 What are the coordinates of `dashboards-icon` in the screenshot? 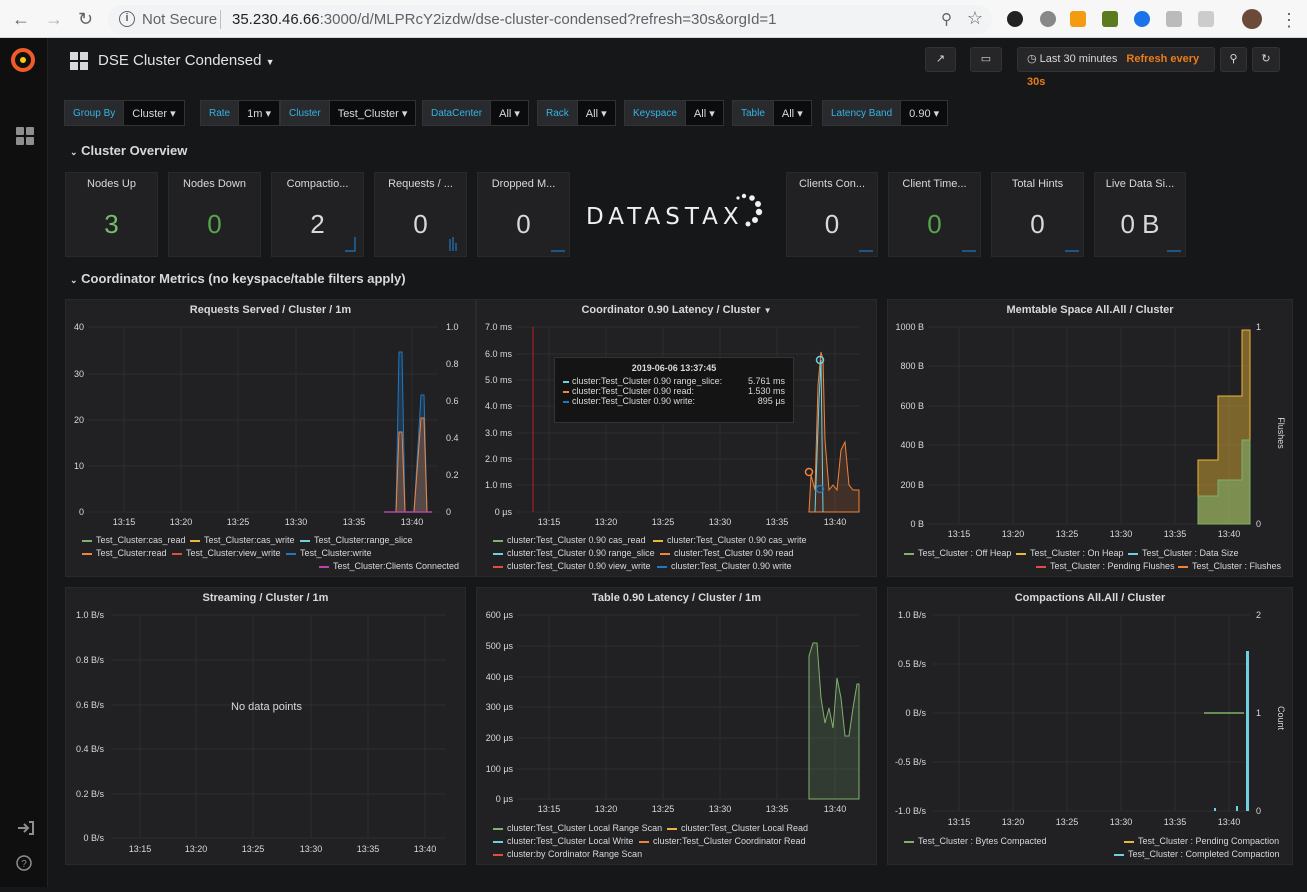 It's located at (25, 136).